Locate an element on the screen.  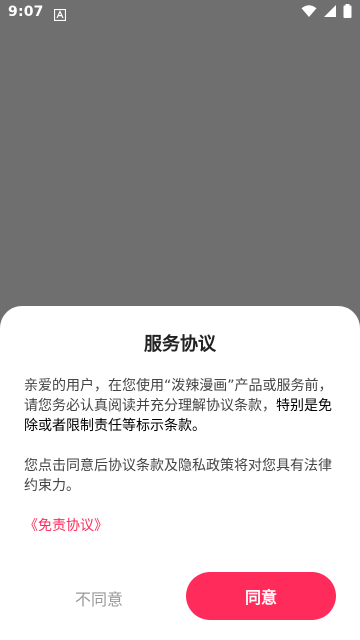
status-bar: 9:07 is located at coordinates (180, 12).